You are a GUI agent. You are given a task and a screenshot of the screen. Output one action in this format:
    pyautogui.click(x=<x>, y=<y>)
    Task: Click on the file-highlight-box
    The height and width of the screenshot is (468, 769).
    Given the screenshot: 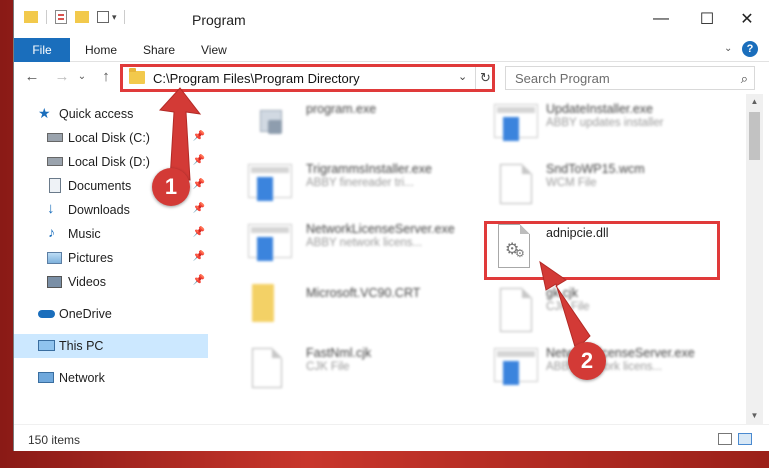 What is the action you would take?
    pyautogui.click(x=602, y=250)
    